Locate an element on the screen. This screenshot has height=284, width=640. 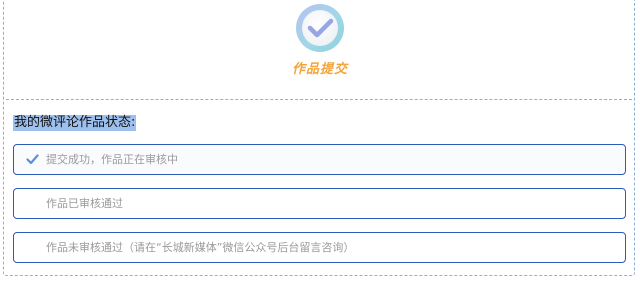
check-badge-icon is located at coordinates (320, 28).